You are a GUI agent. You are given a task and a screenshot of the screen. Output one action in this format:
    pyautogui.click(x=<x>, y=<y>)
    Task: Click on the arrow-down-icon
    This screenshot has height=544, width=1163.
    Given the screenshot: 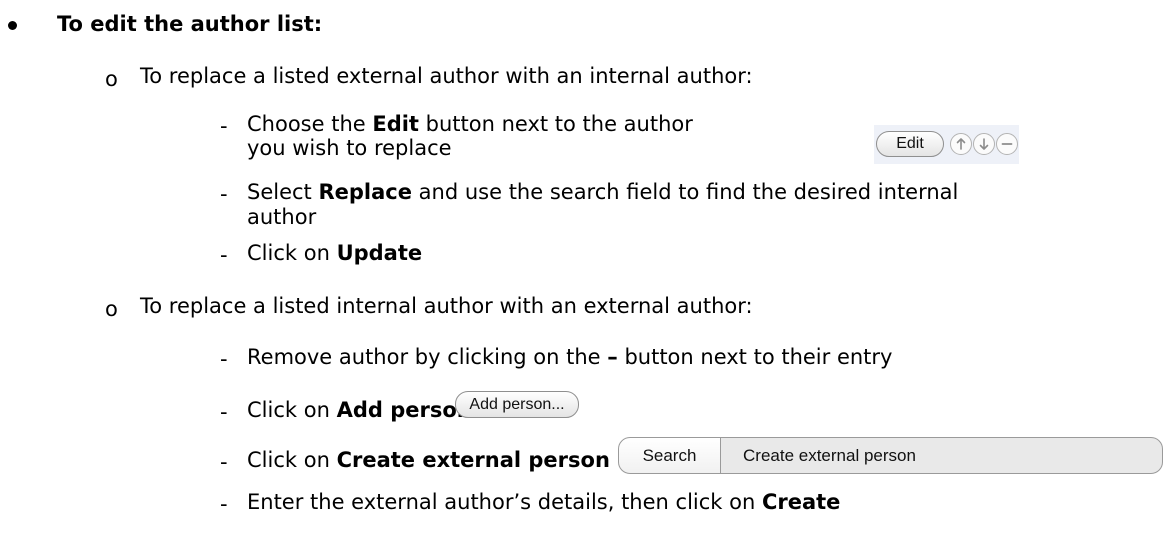 What is the action you would take?
    pyautogui.click(x=984, y=144)
    